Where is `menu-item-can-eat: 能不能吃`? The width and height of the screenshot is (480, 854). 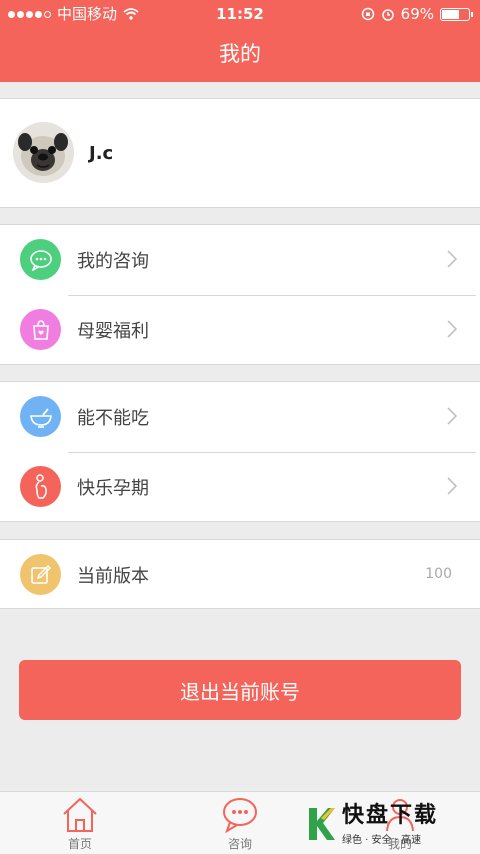
menu-item-can-eat: 能不能吃 is located at coordinates (240, 417).